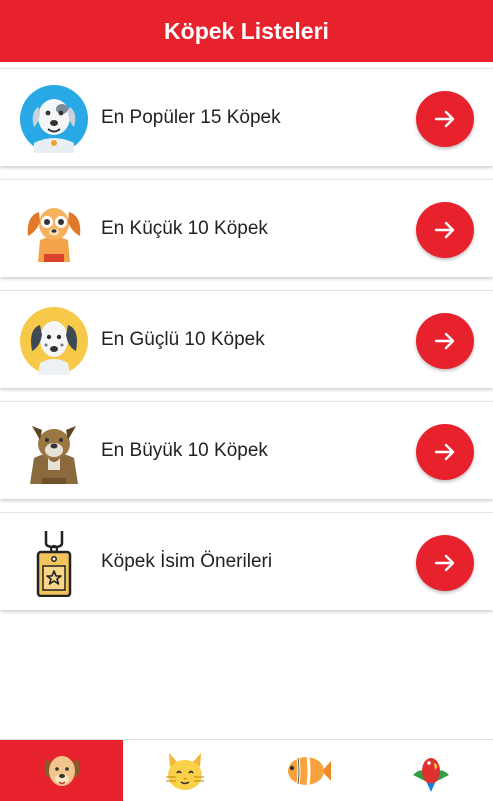 The image size is (493, 801). I want to click on list-item-strongest: En Güçlü 10 Köpek, so click(246, 339).